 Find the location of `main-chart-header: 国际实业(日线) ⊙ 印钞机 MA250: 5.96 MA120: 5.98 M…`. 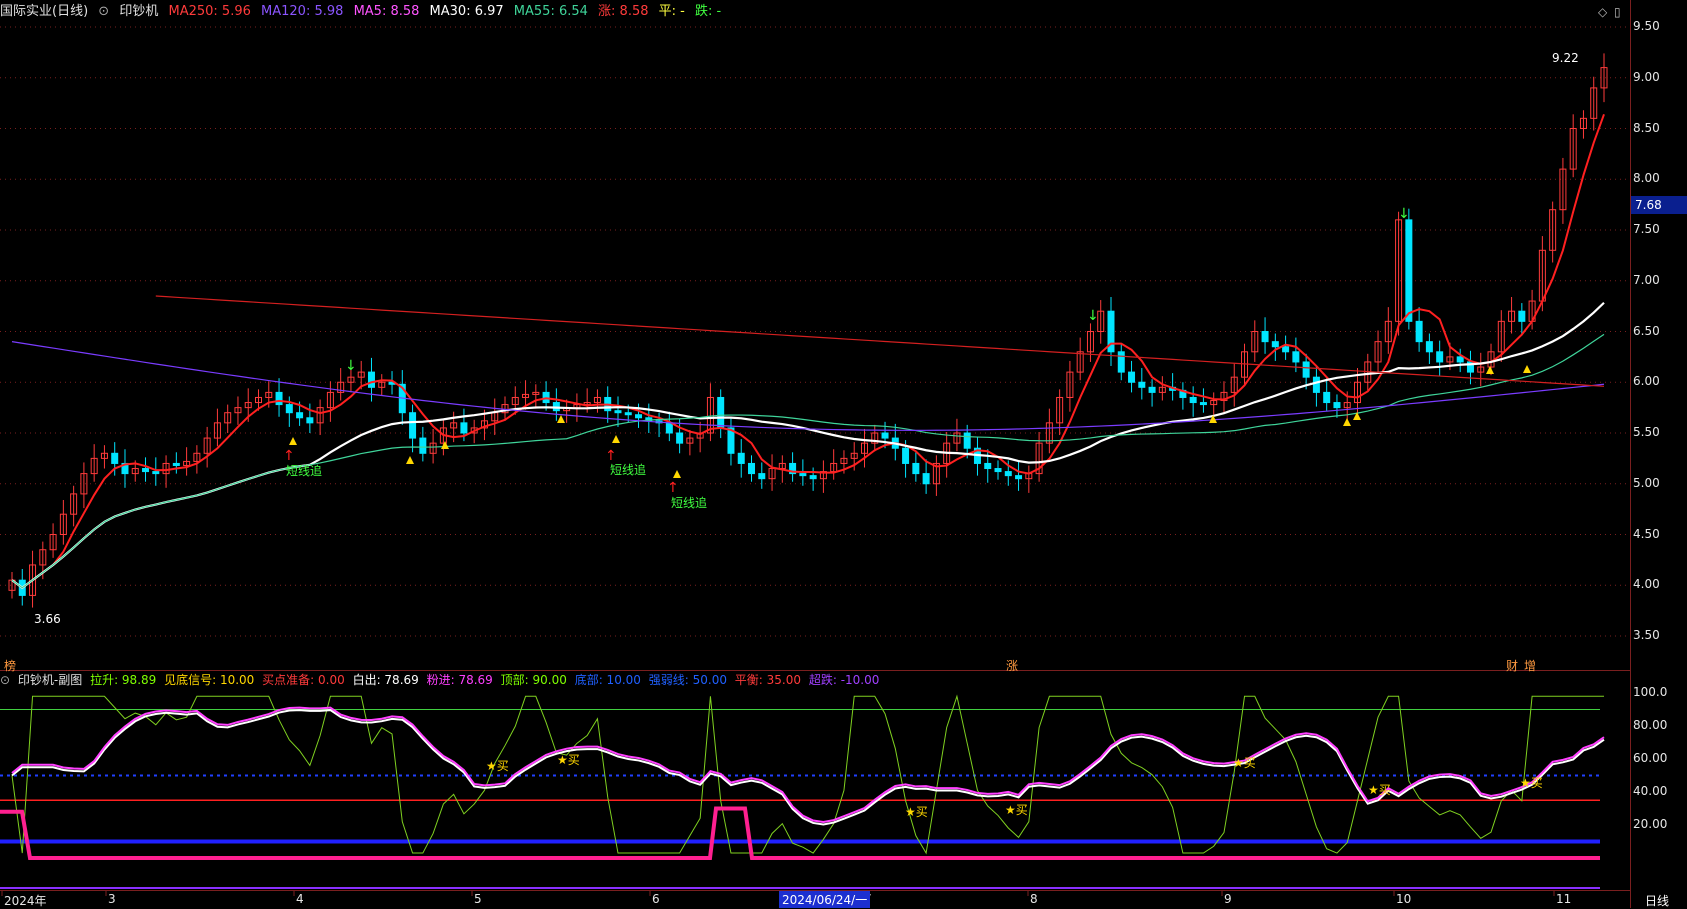

main-chart-header: 国际实业(日线) ⊙ 印钞机 MA250: 5.96 MA120: 5.98 M… is located at coordinates (800, 12).